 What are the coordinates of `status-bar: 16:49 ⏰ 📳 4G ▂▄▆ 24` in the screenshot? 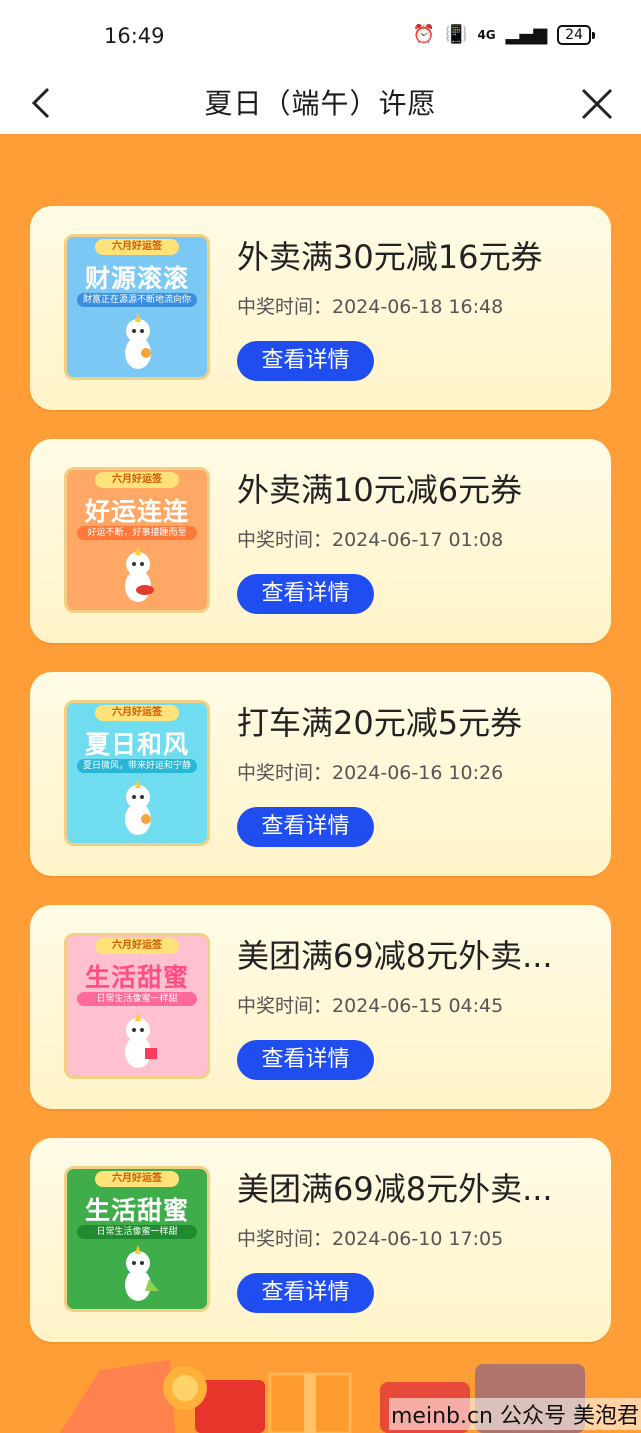 It's located at (320, 35).